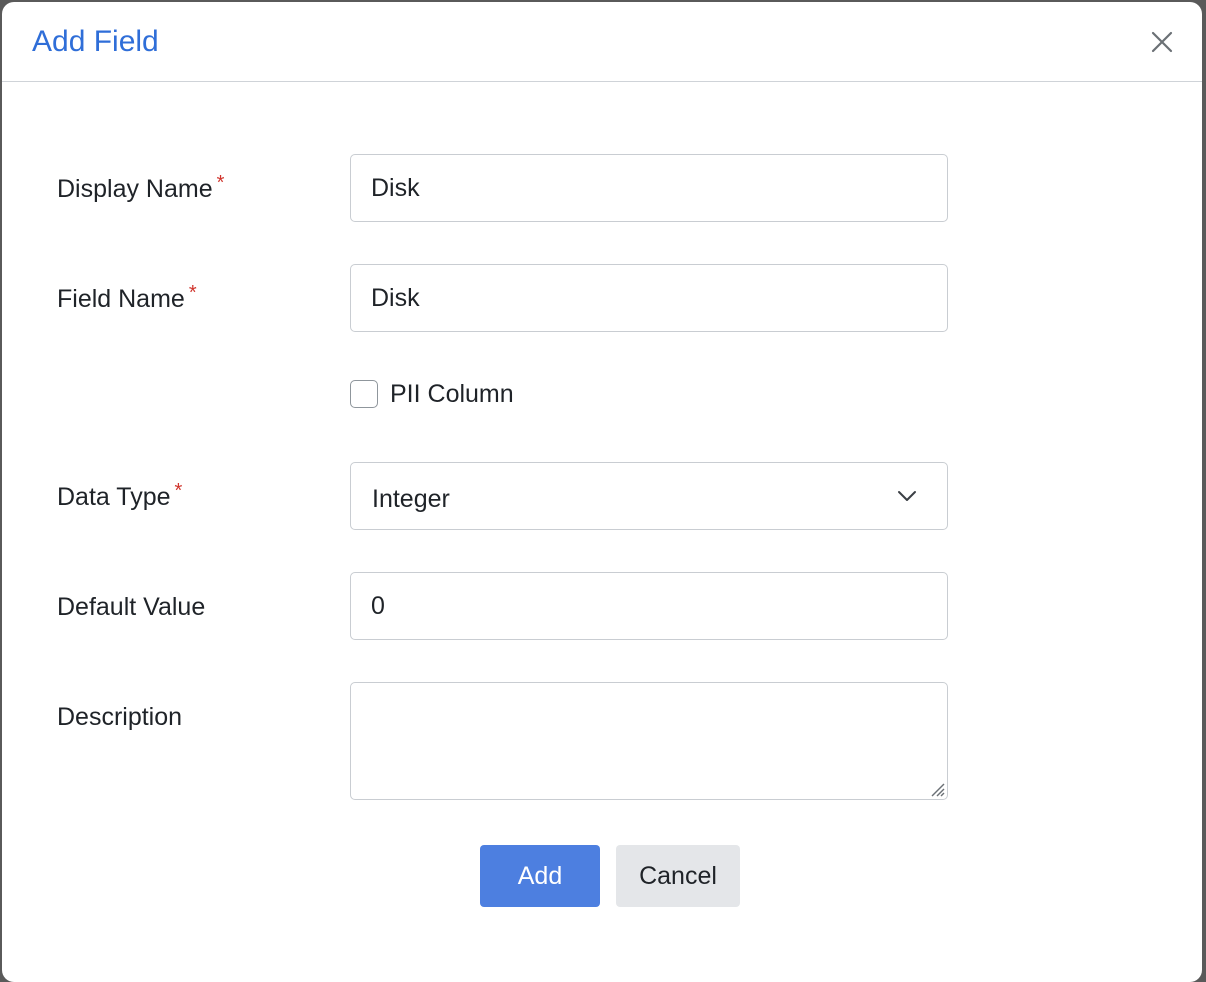 Image resolution: width=1206 pixels, height=982 pixels. I want to click on field-name-label: Field Name *, so click(127, 299).